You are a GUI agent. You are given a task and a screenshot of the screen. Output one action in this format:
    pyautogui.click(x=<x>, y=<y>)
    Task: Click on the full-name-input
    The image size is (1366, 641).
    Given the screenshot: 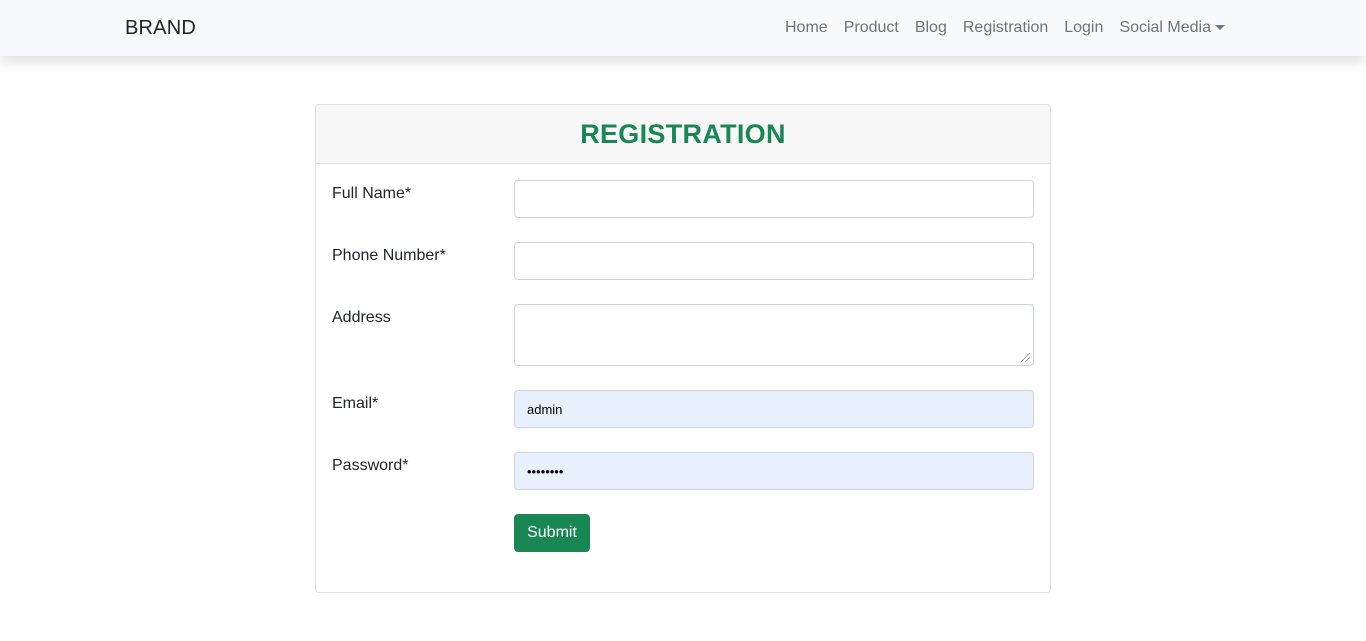 What is the action you would take?
    pyautogui.click(x=774, y=199)
    